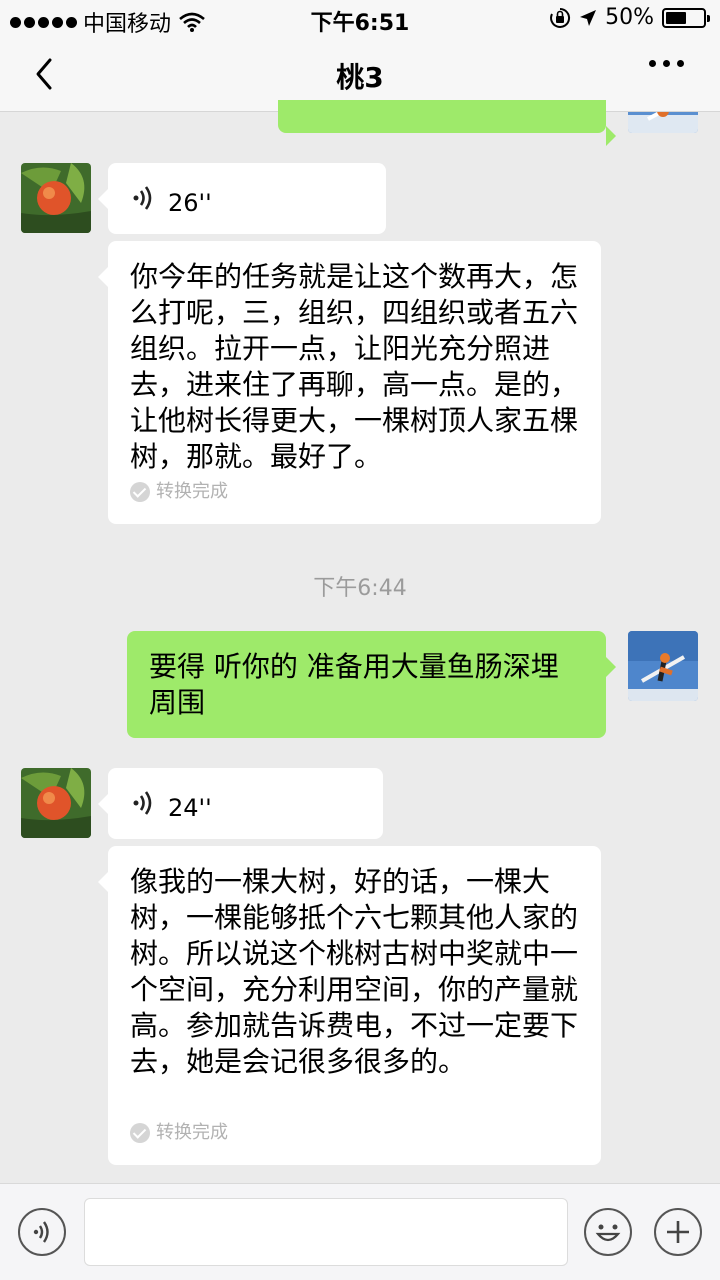 The height and width of the screenshot is (1280, 720). What do you see at coordinates (360, 588) in the screenshot?
I see `message-timestamp: 下午6:44` at bounding box center [360, 588].